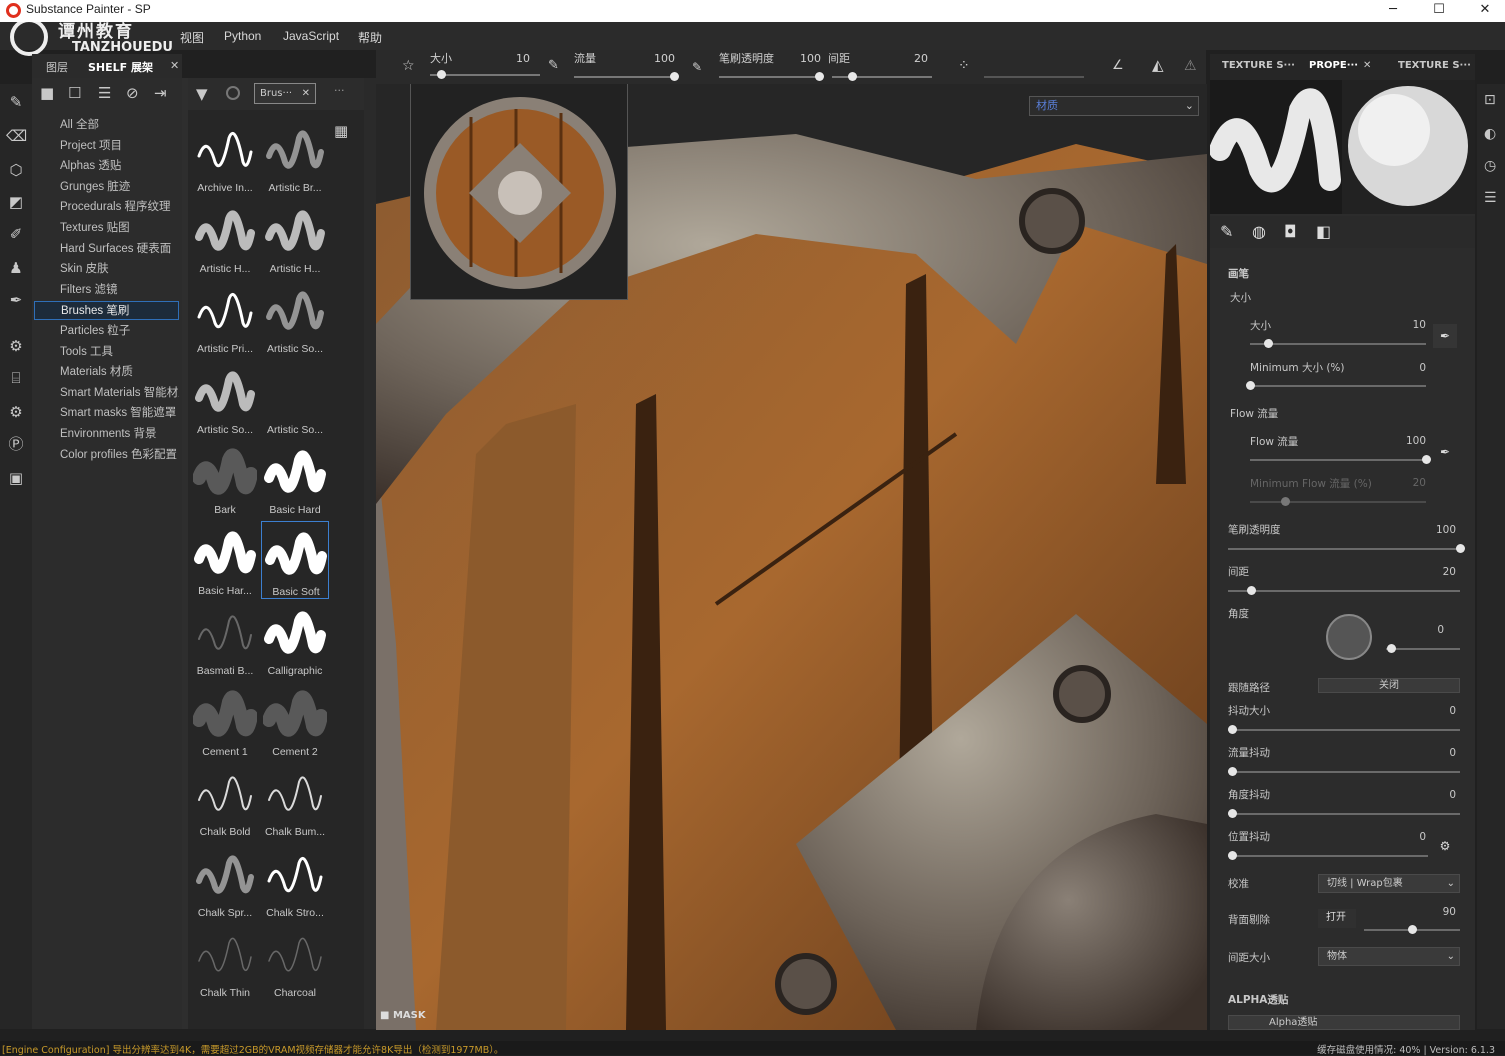 Image resolution: width=1505 pixels, height=1056 pixels. I want to click on brush-item: Basic Hard, so click(295, 479).